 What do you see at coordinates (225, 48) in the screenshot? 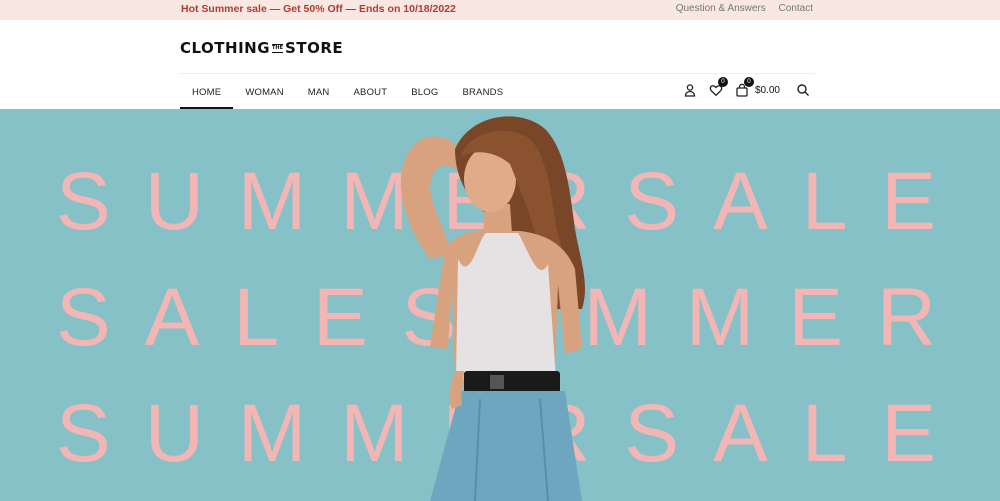
I see `logo-text-clothing: CLOTHING` at bounding box center [225, 48].